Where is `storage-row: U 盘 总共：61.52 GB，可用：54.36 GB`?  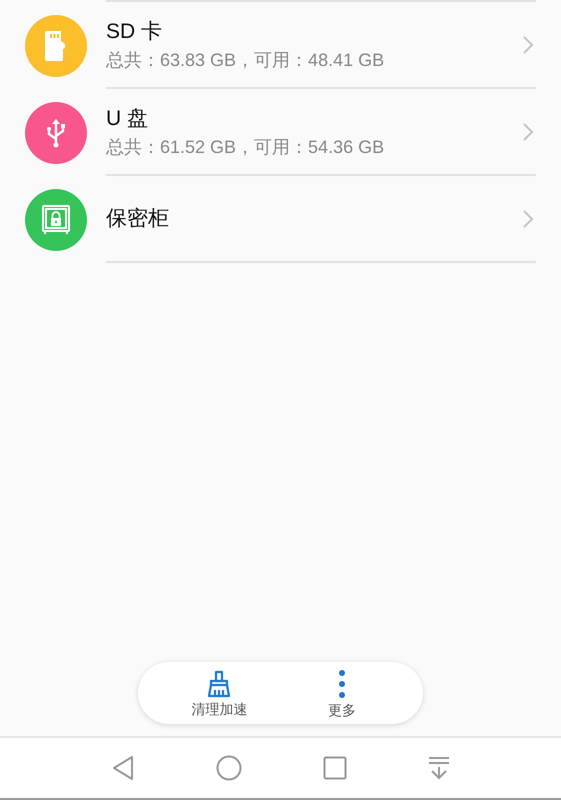 storage-row: U 盘 总共：61.52 GB，可用：54.36 GB is located at coordinates (280, 132).